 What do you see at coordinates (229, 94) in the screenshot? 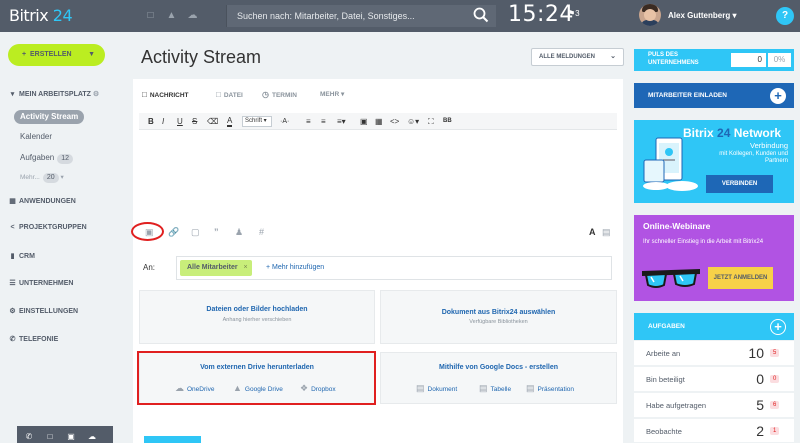
I see `tab-file: □ DATEI` at bounding box center [229, 94].